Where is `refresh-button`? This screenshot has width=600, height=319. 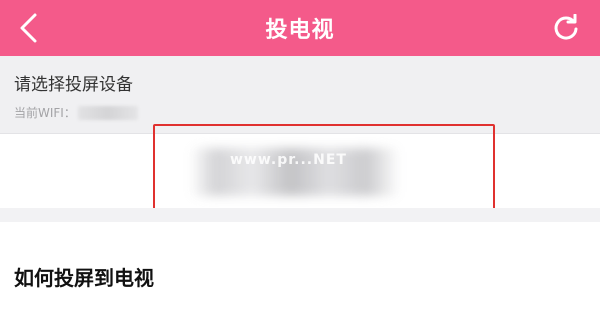 refresh-button is located at coordinates (566, 28).